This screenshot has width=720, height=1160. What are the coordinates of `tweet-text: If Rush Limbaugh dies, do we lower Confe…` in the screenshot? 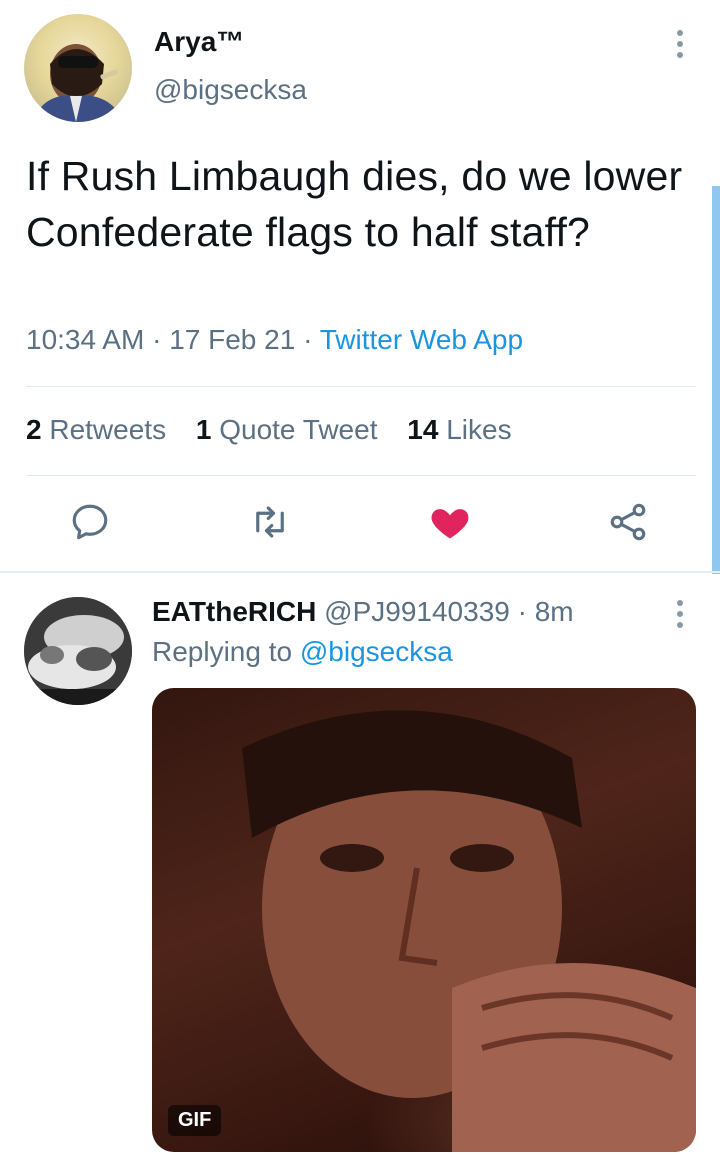 It's located at (354, 204).